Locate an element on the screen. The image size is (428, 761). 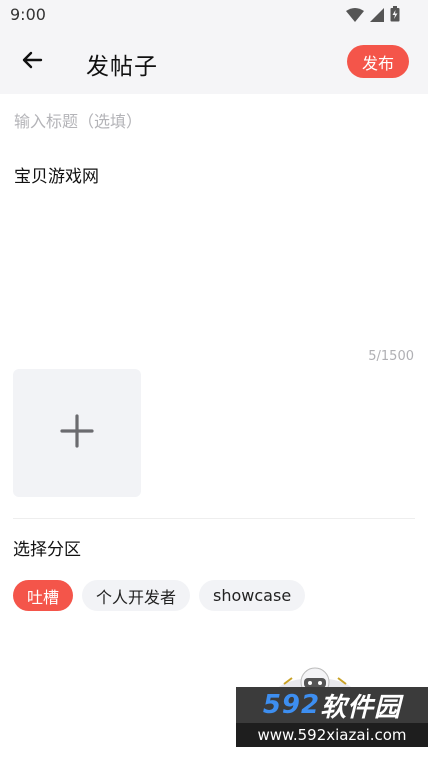
add-image-button is located at coordinates (77, 433).